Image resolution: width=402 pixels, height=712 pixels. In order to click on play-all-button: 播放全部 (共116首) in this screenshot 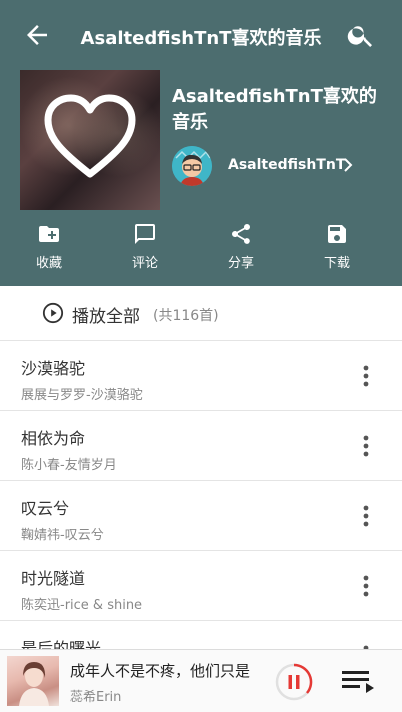, I will do `click(201, 313)`.